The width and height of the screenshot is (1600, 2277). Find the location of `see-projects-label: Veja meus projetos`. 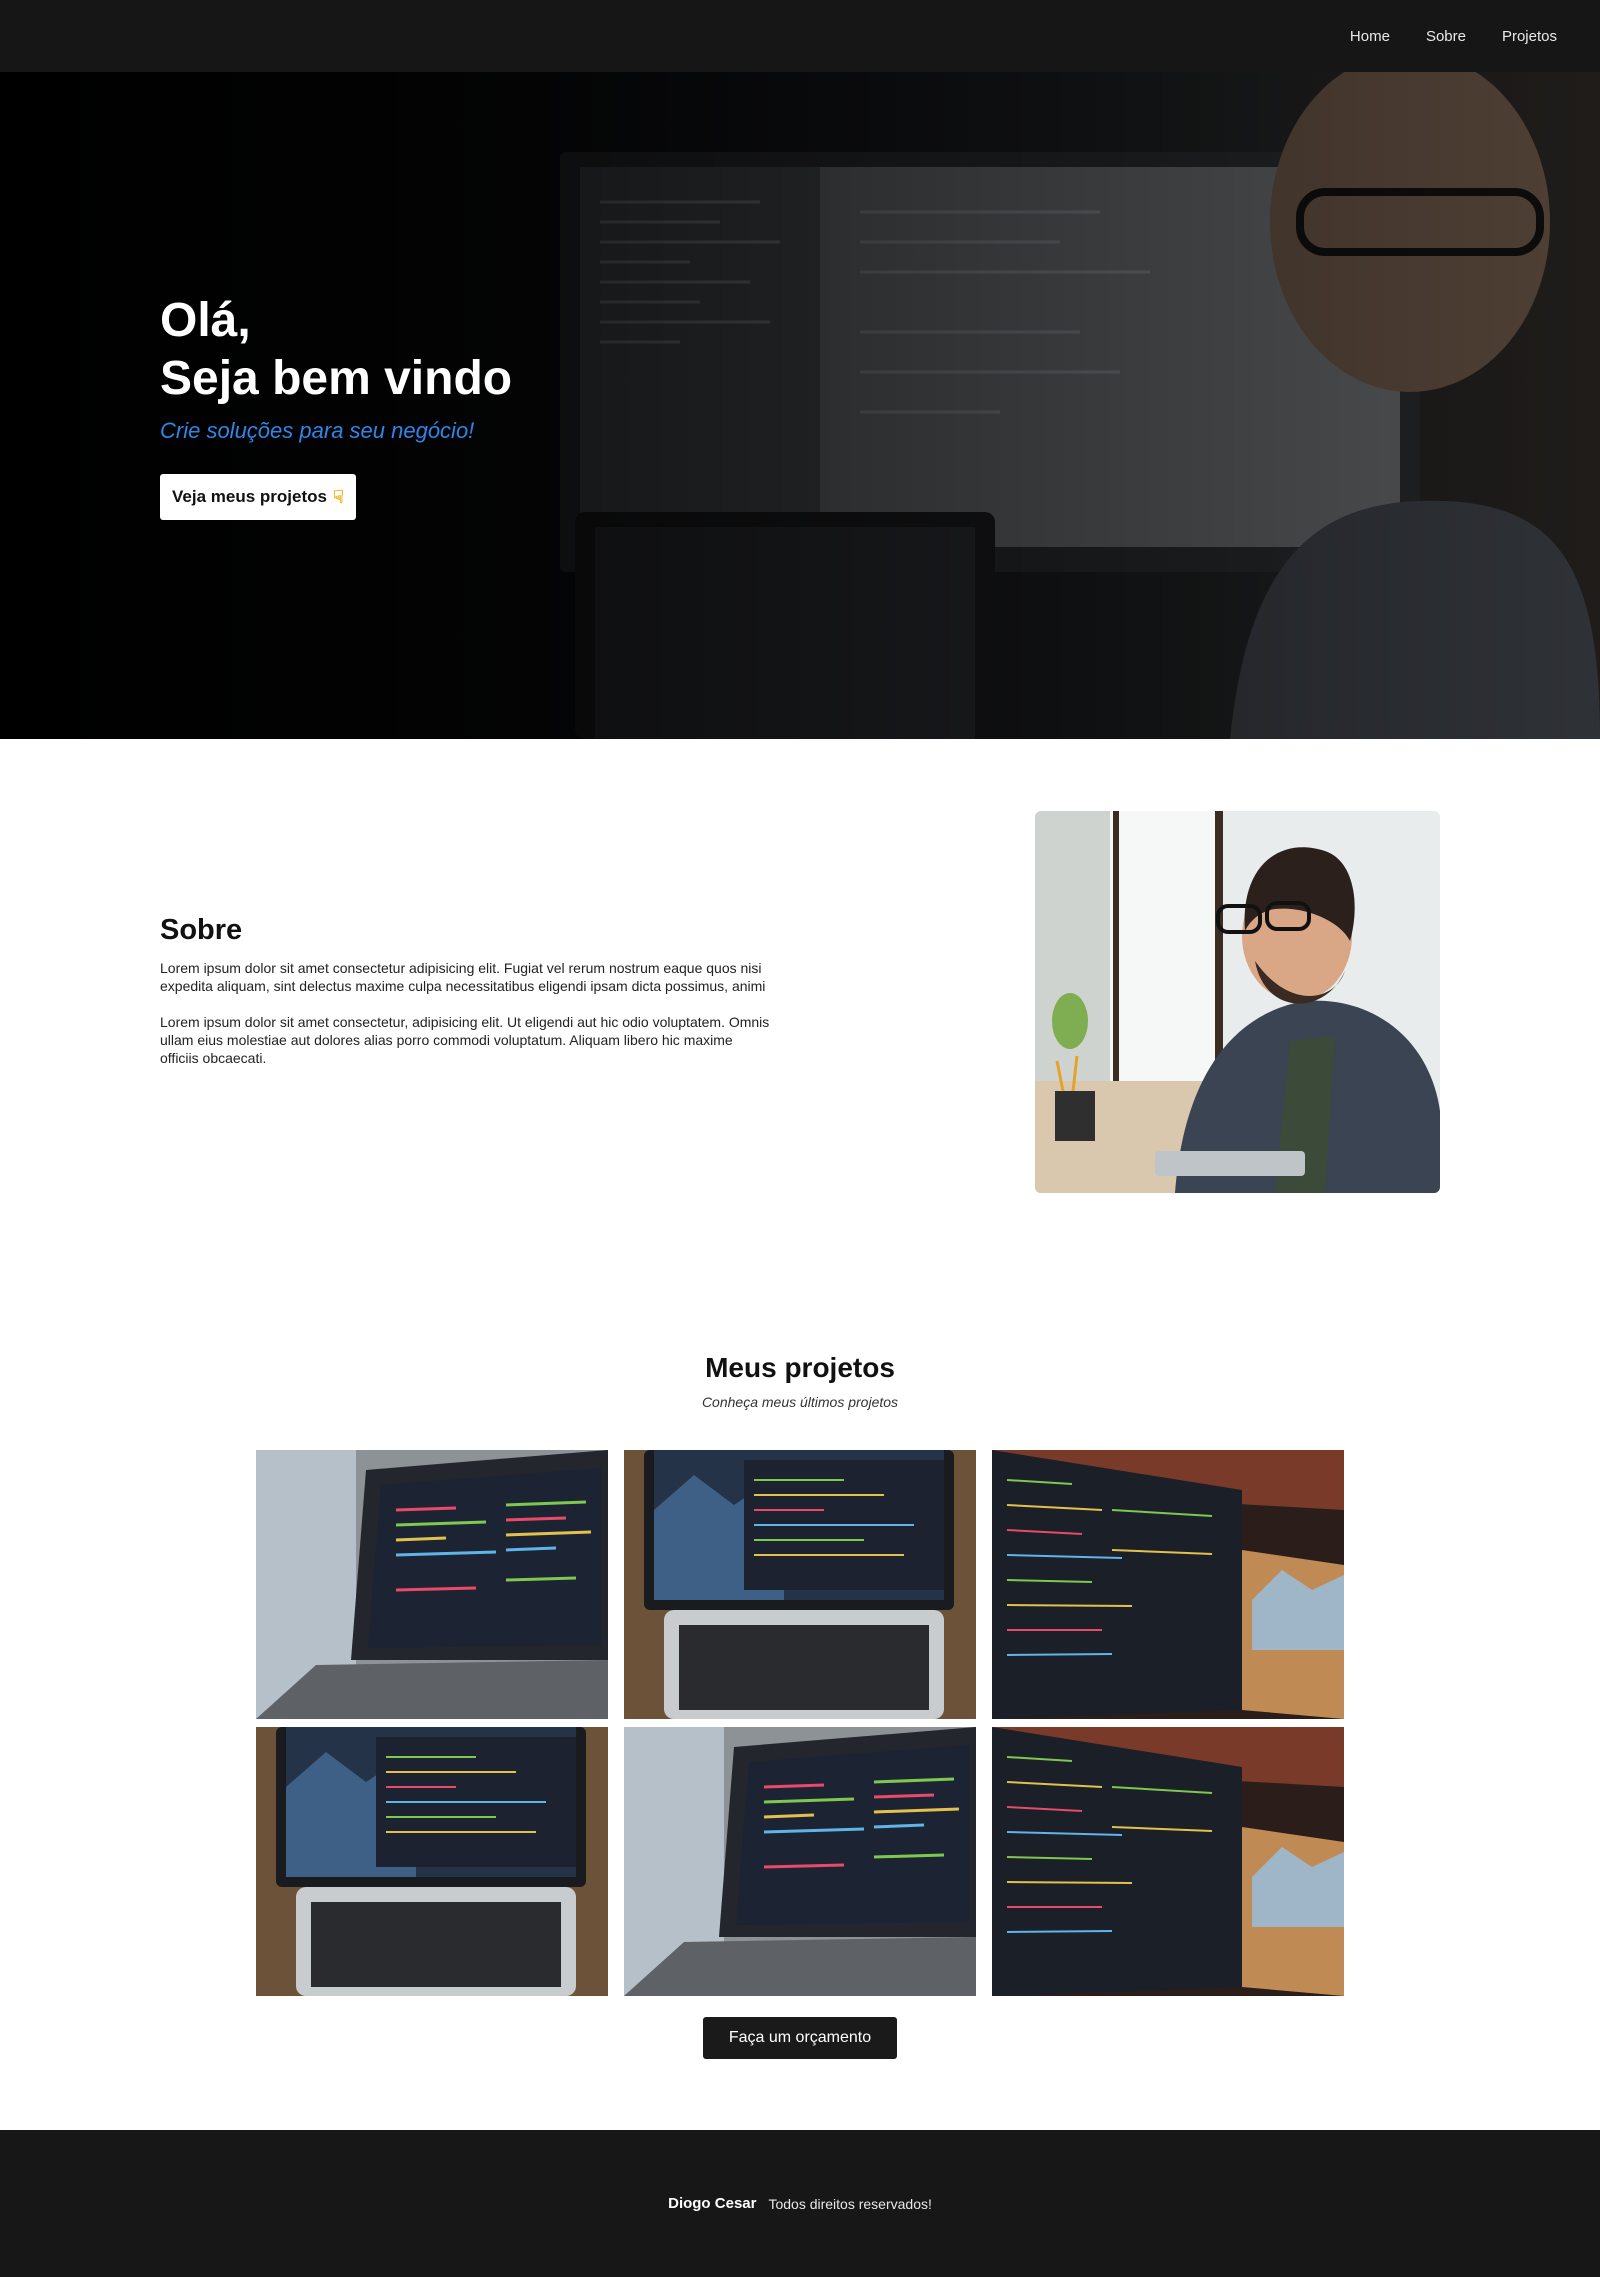

see-projects-label: Veja meus projetos is located at coordinates (249, 496).